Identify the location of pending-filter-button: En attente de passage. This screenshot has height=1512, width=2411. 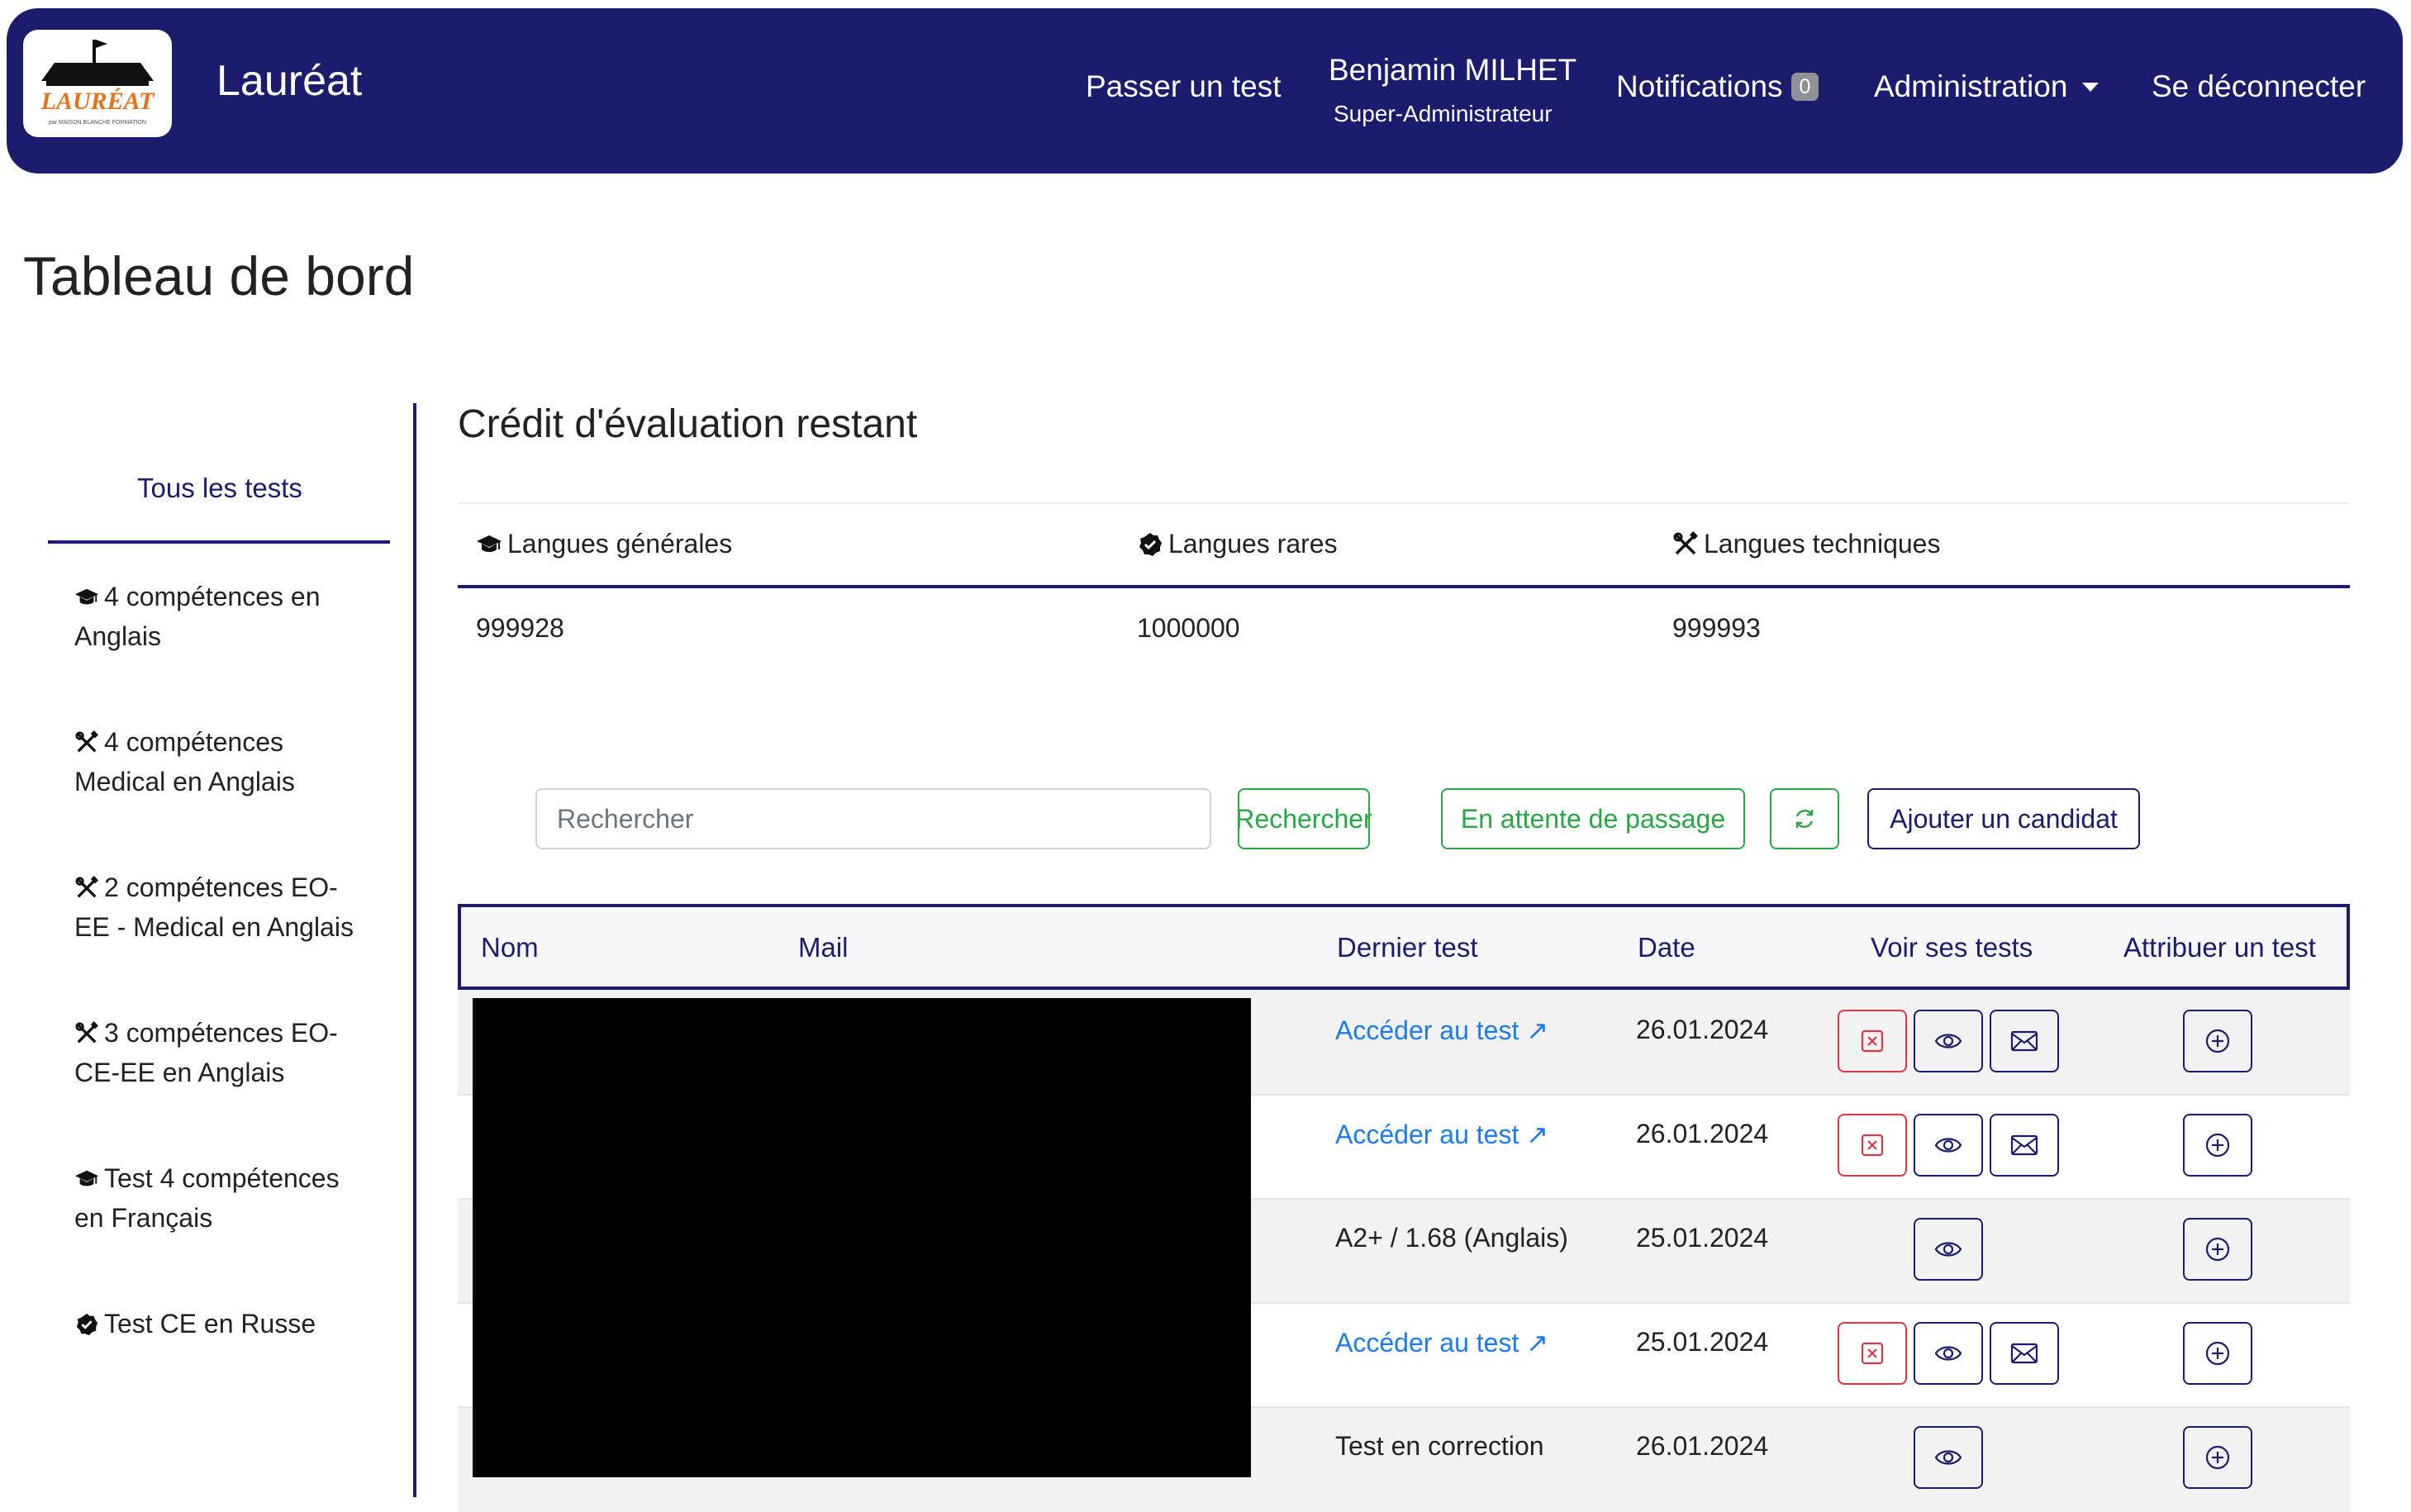
(1593, 818).